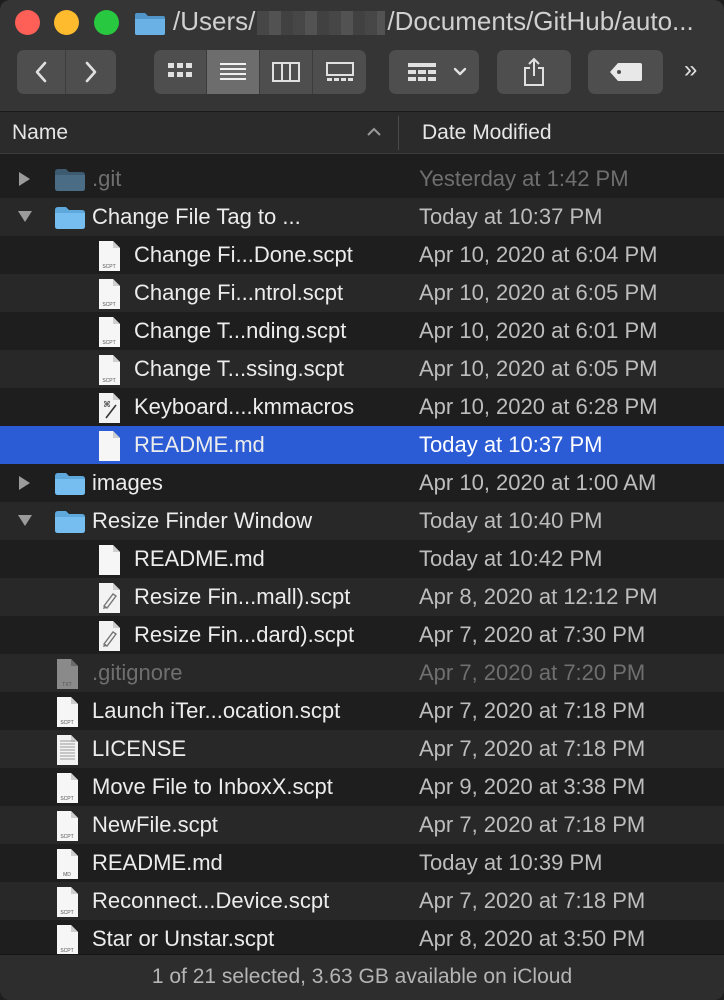 The width and height of the screenshot is (724, 1000). Describe the element at coordinates (183, 938) in the screenshot. I see `file-name: Star or Unstar.scpt` at that location.